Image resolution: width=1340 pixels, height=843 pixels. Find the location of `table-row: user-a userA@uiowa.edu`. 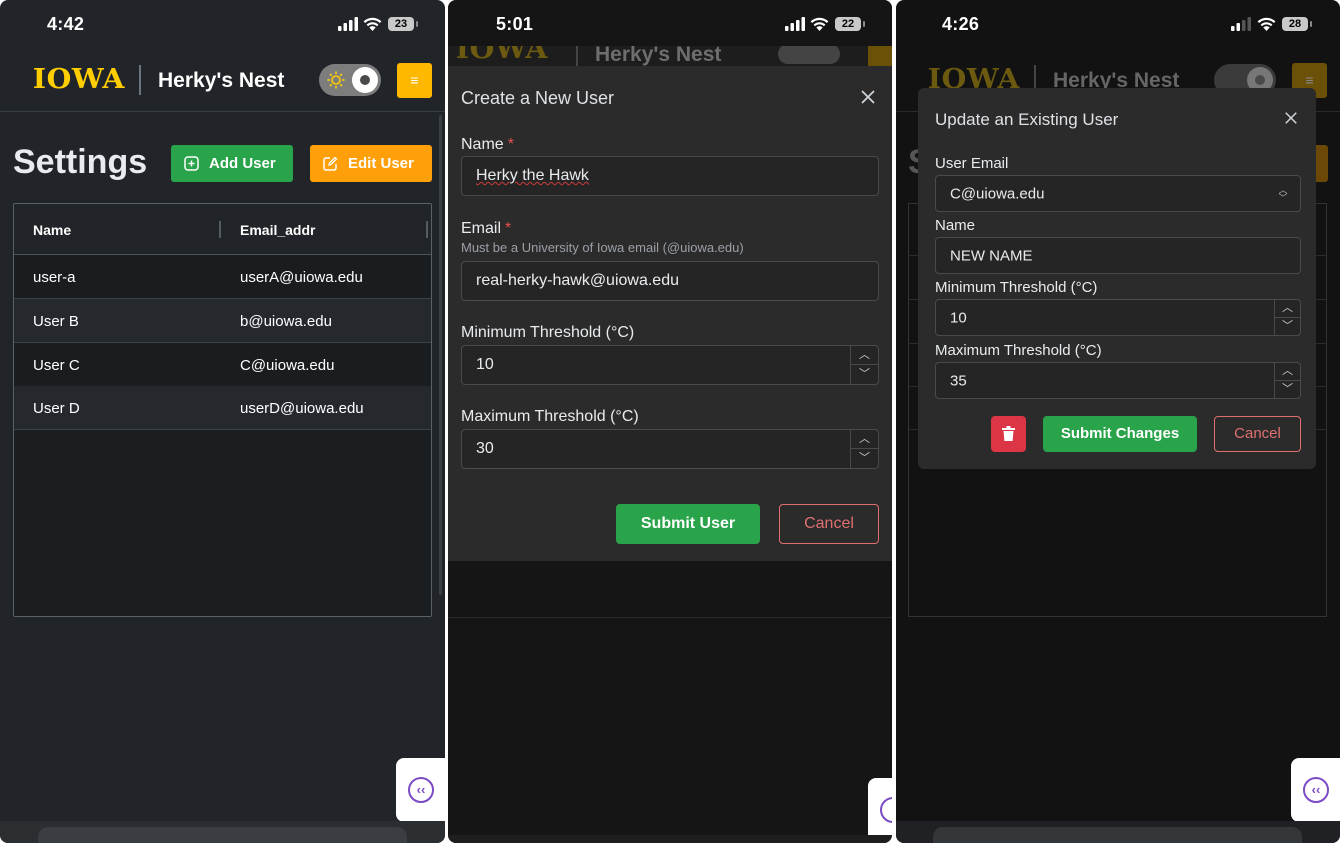

table-row: user-a userA@uiowa.edu is located at coordinates (222, 277).